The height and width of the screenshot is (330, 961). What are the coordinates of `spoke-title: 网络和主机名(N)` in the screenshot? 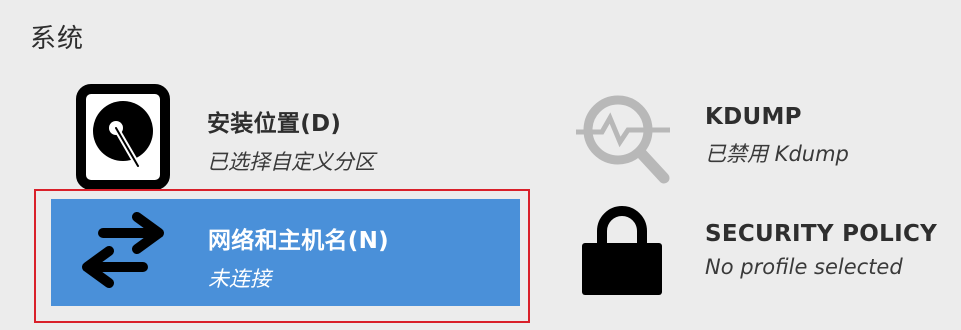 It's located at (298, 241).